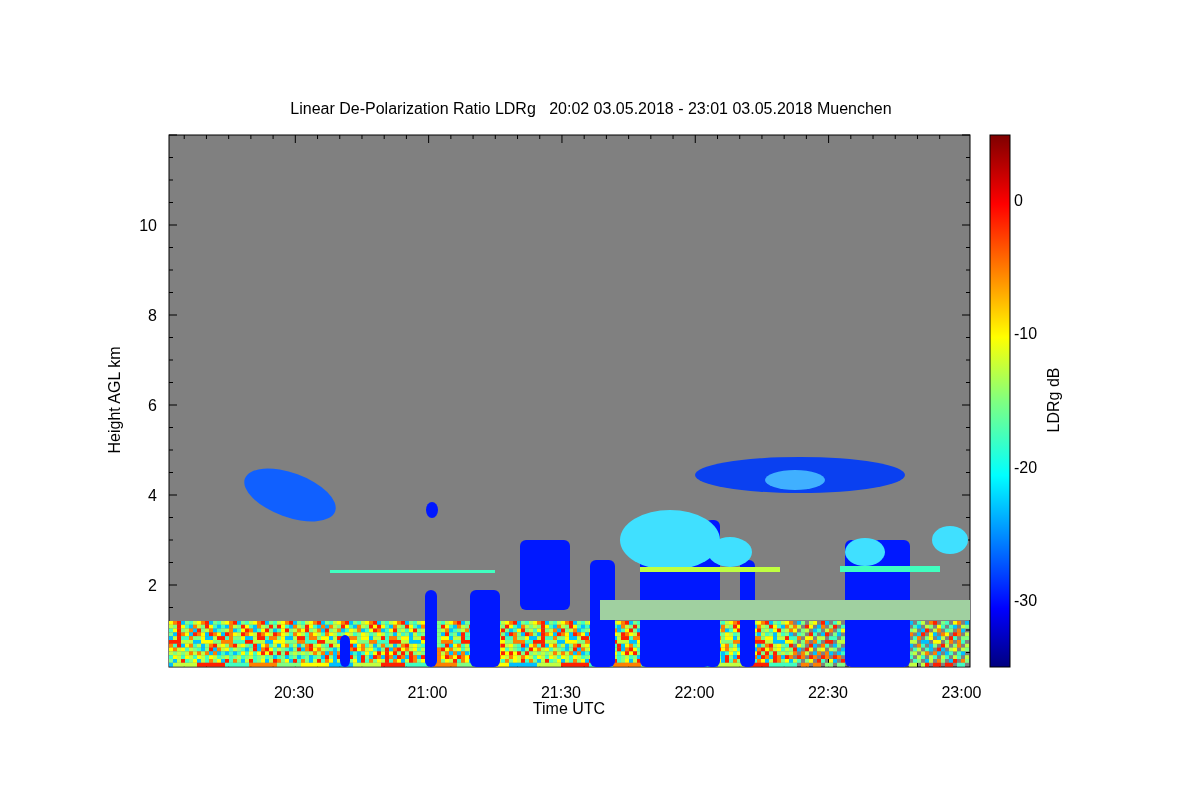 The width and height of the screenshot is (1200, 800). I want to click on y-tick-label: 10, so click(148, 225).